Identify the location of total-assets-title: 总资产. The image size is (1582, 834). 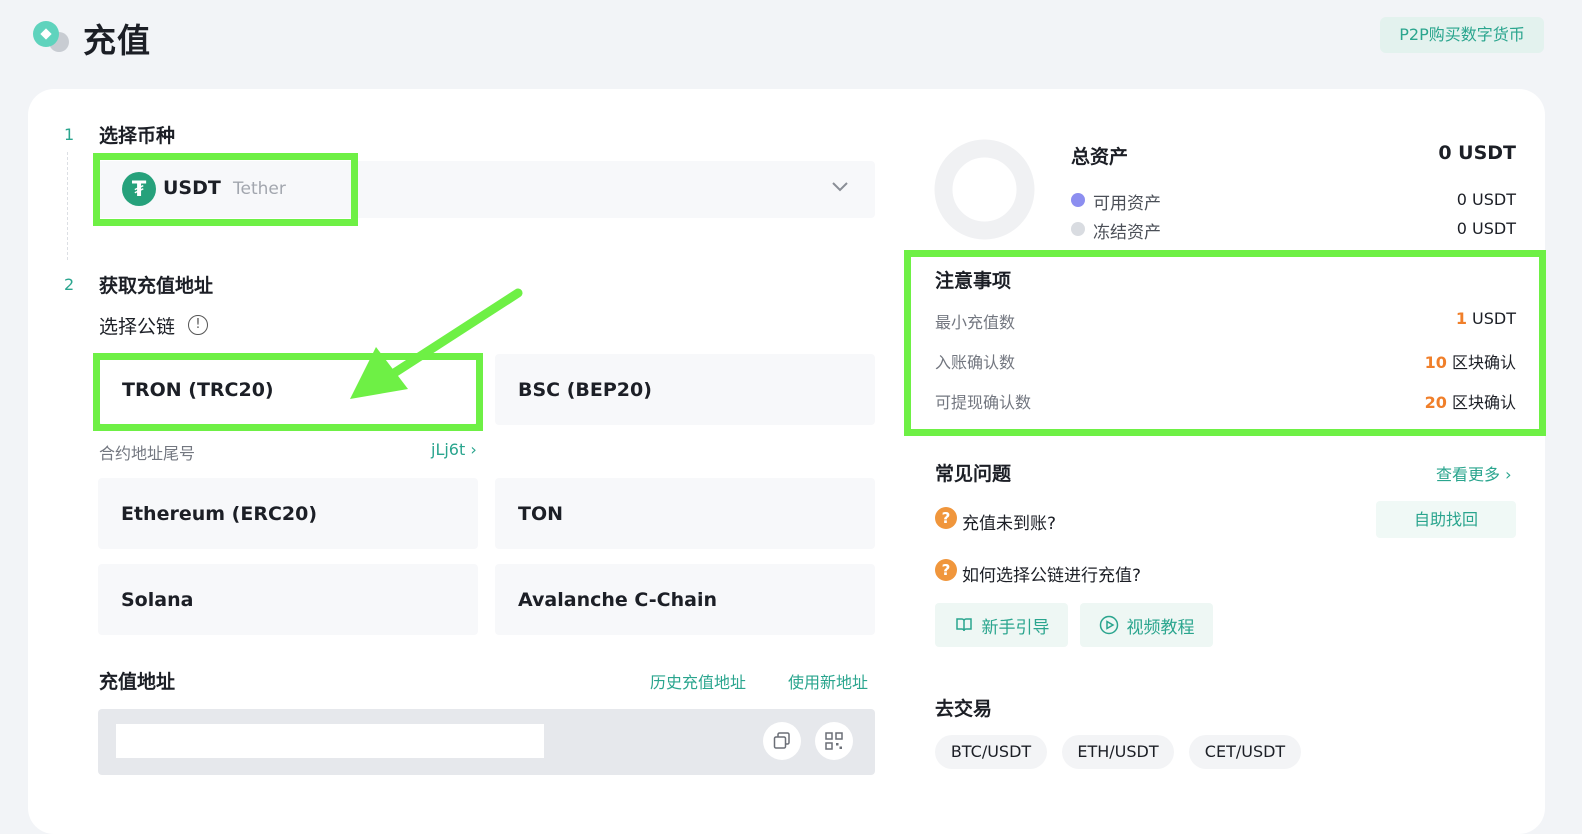
(1100, 157).